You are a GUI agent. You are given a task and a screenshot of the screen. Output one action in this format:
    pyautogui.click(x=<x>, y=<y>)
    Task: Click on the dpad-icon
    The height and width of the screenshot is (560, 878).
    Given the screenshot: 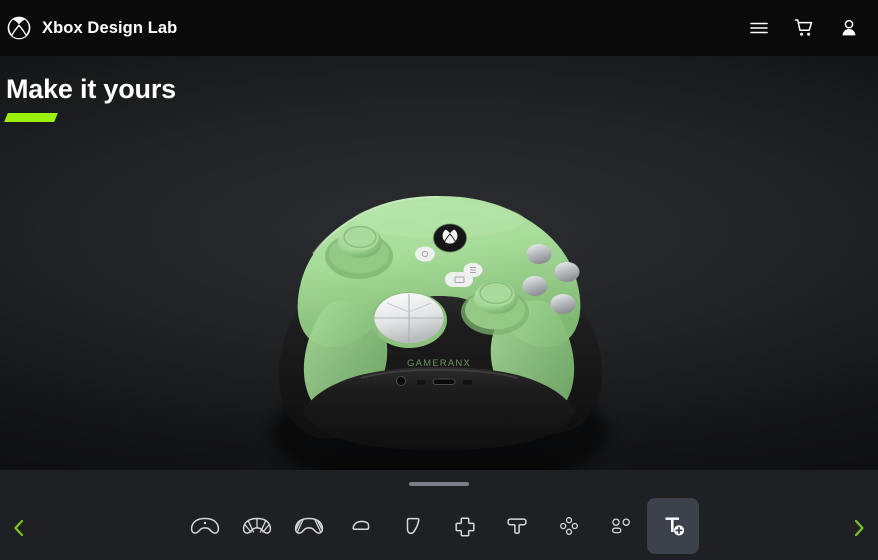 What is the action you would take?
    pyautogui.click(x=465, y=527)
    